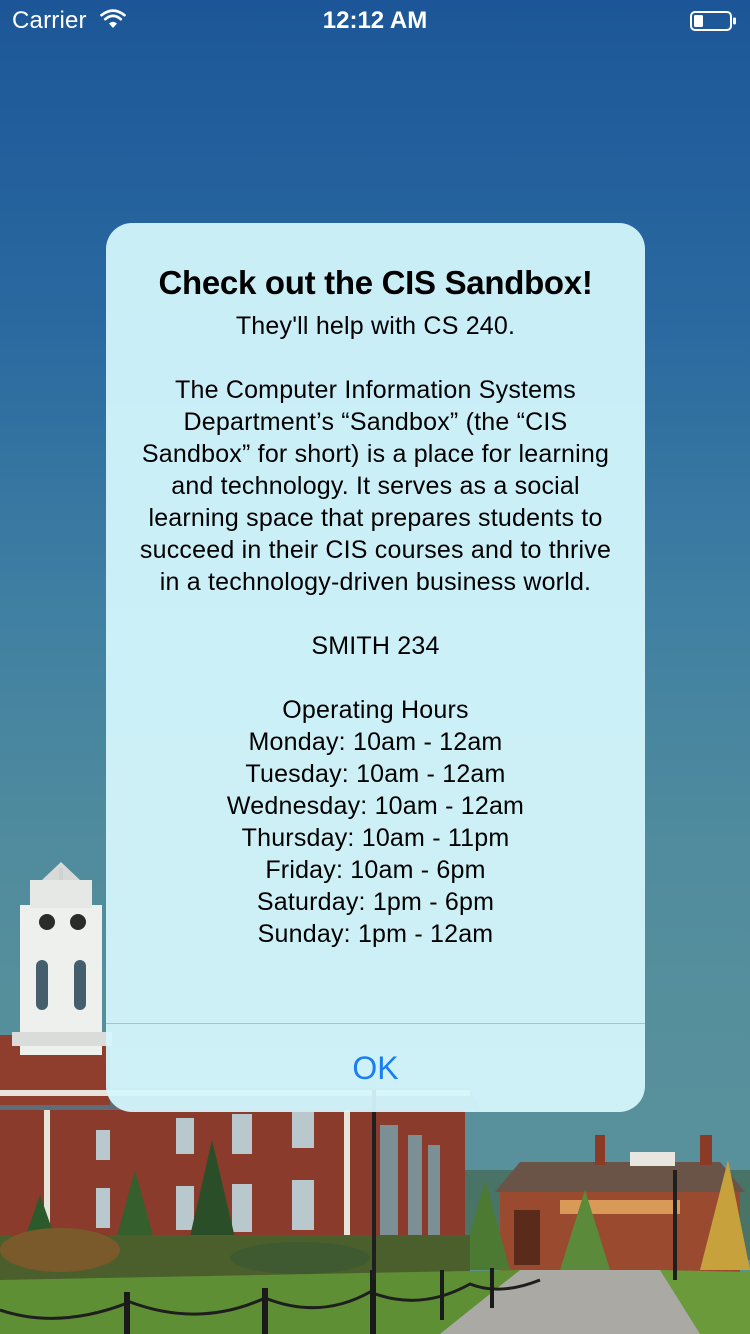 The image size is (750, 1334). I want to click on status-bar: Carrier 12:12 AM, so click(375, 20).